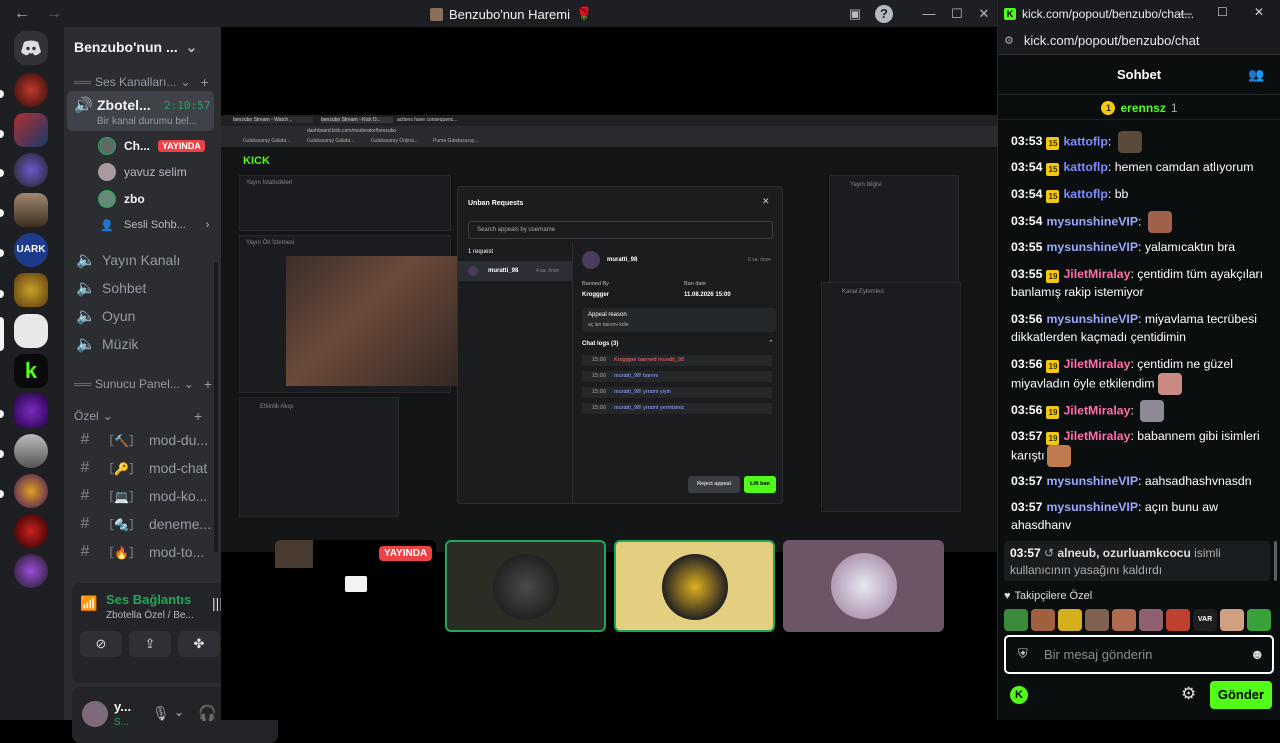 This screenshot has width=1280, height=743. What do you see at coordinates (584, 13) in the screenshot?
I see `rose-icon: 🌹` at bounding box center [584, 13].